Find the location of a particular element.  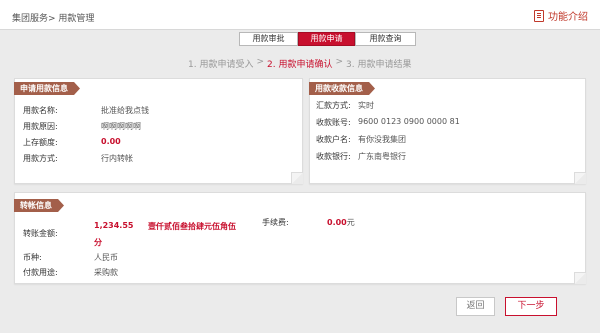

tab-bar: 用款审批 用款申请 用款查询 is located at coordinates (327, 39).